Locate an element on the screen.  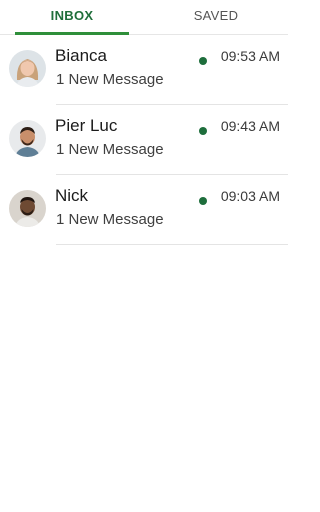
message-time: 09:53 AM is located at coordinates (250, 56).